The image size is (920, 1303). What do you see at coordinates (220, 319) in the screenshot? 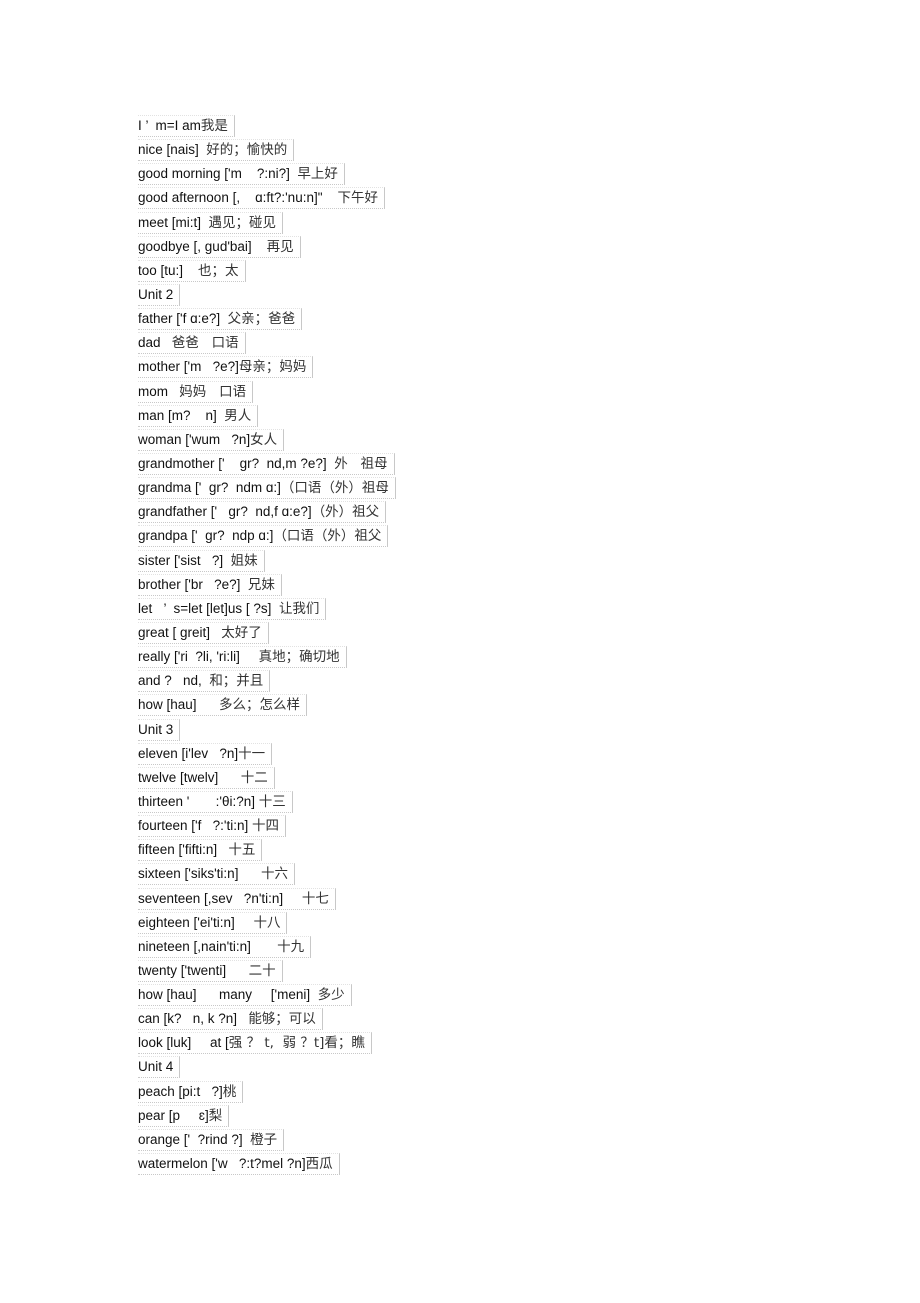
I see `vocab-entry: father ['f ɑ:e?] 父亲；爸爸` at bounding box center [220, 319].